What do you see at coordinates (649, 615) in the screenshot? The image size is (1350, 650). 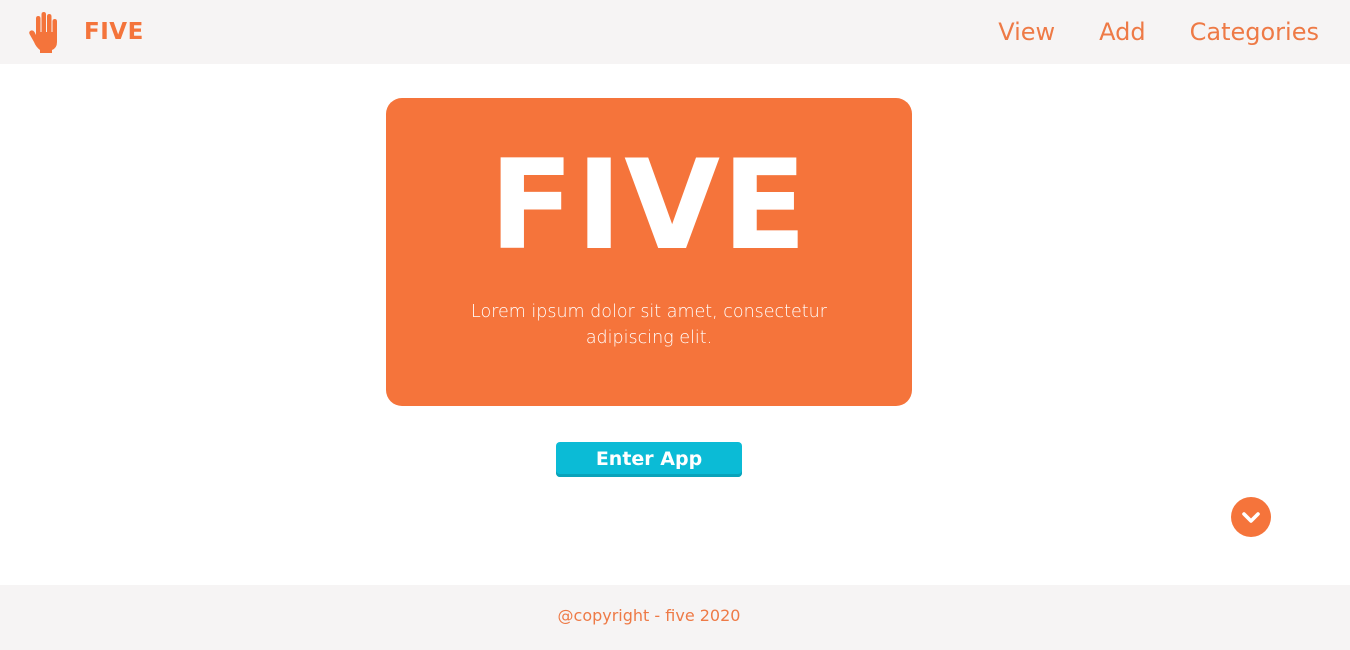 I see `copyright-text: @copyright - five 2020` at bounding box center [649, 615].